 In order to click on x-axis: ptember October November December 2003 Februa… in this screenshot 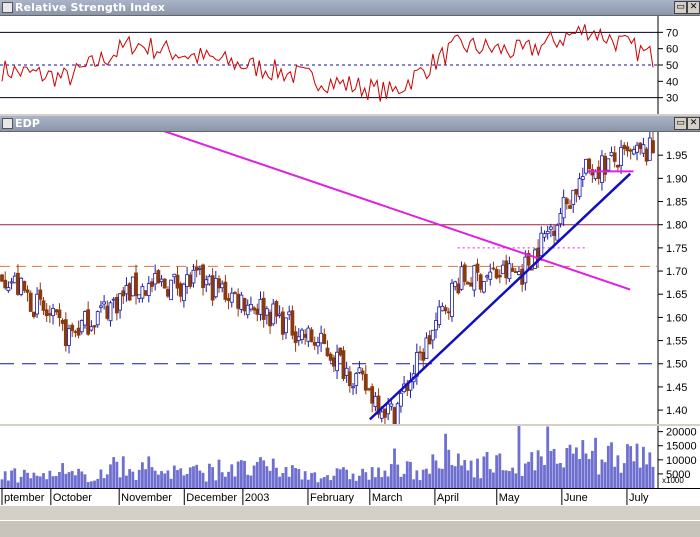, I will do `click(350, 497)`.